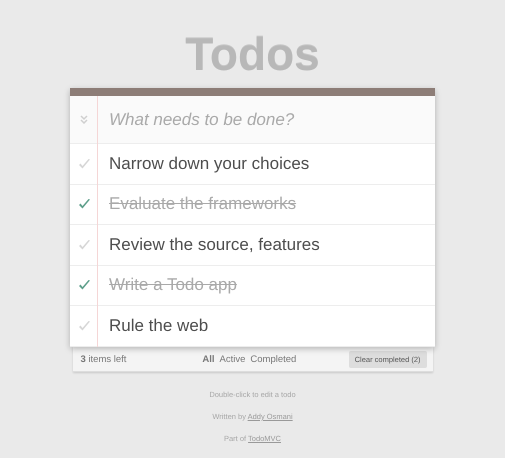  Describe the element at coordinates (209, 164) in the screenshot. I see `todo-label: Narrow down your choices` at that location.